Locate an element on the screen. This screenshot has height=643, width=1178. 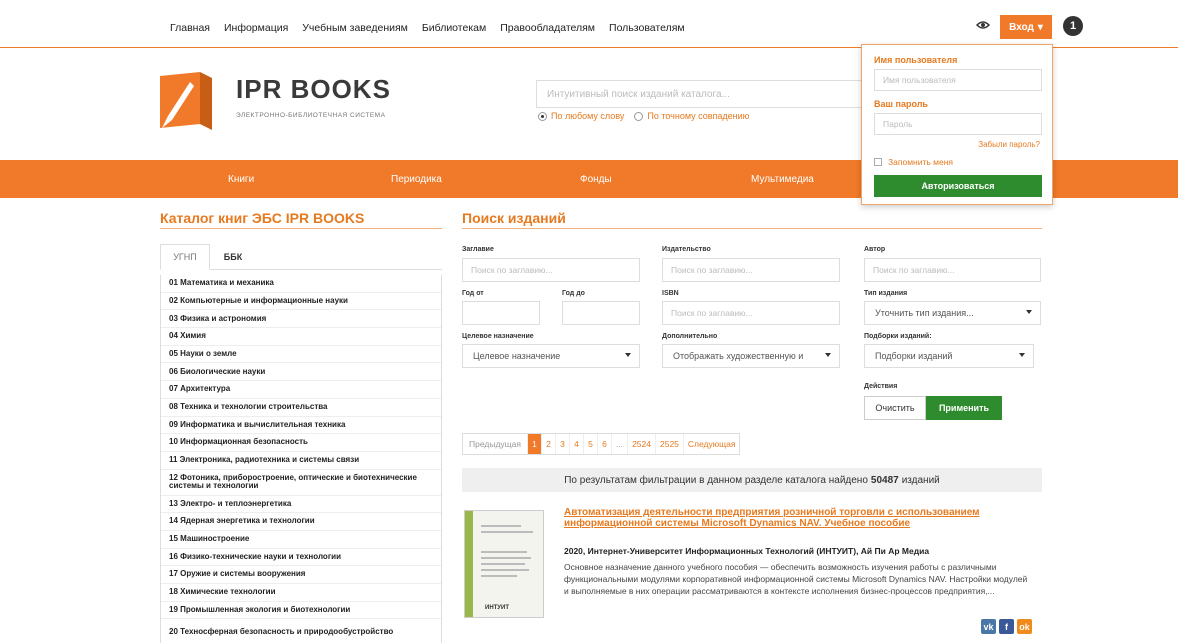
catalog-item: 14 Ядерная энергетика и технологии is located at coordinates (301, 522).